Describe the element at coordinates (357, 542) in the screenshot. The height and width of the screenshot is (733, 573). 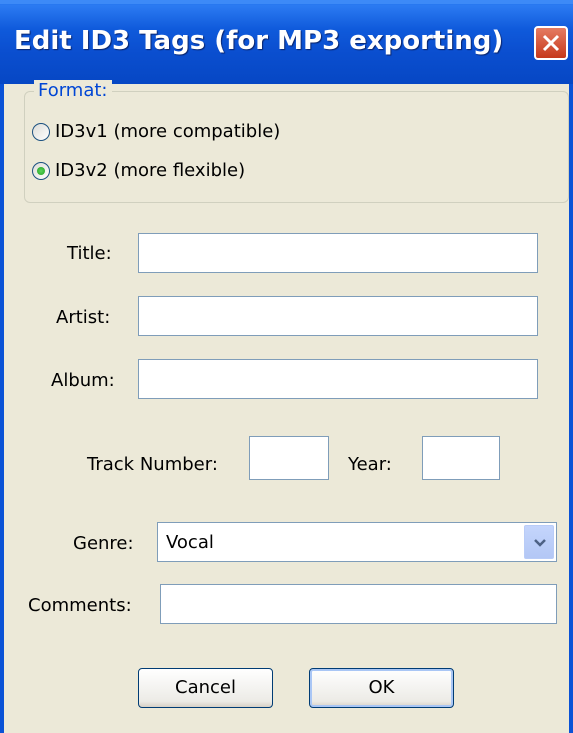
I see `genre-select: Vocal` at that location.